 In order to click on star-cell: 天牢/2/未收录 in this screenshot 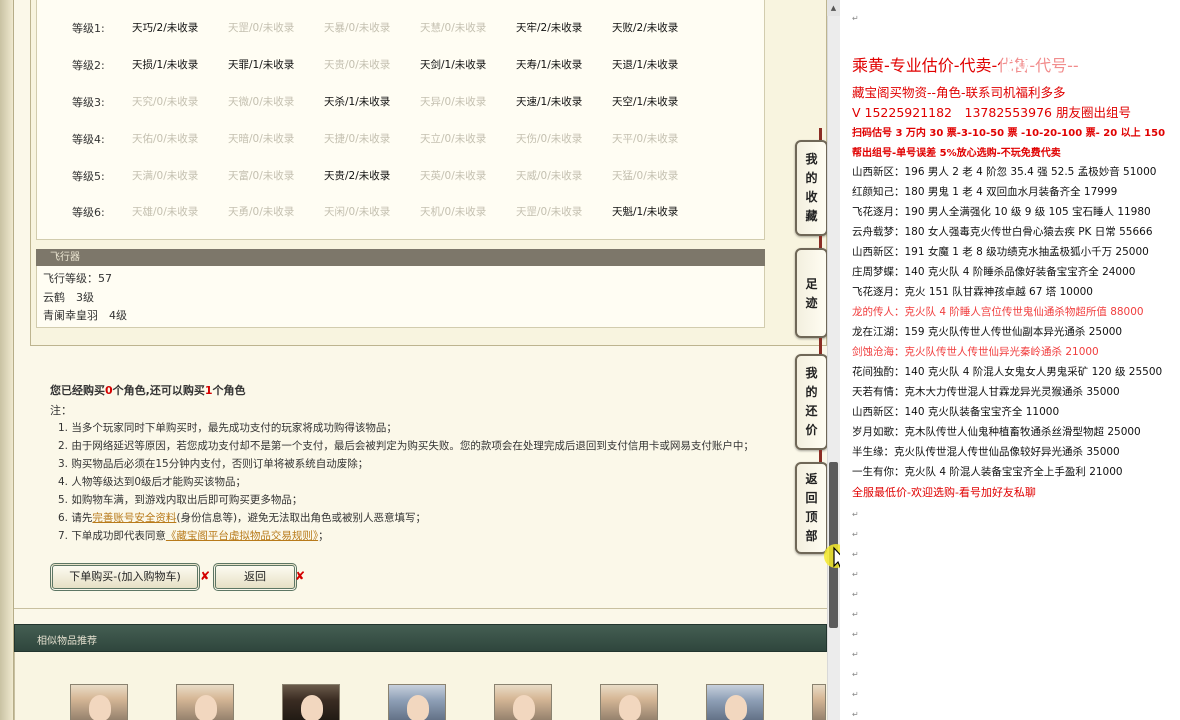, I will do `click(549, 28)`.